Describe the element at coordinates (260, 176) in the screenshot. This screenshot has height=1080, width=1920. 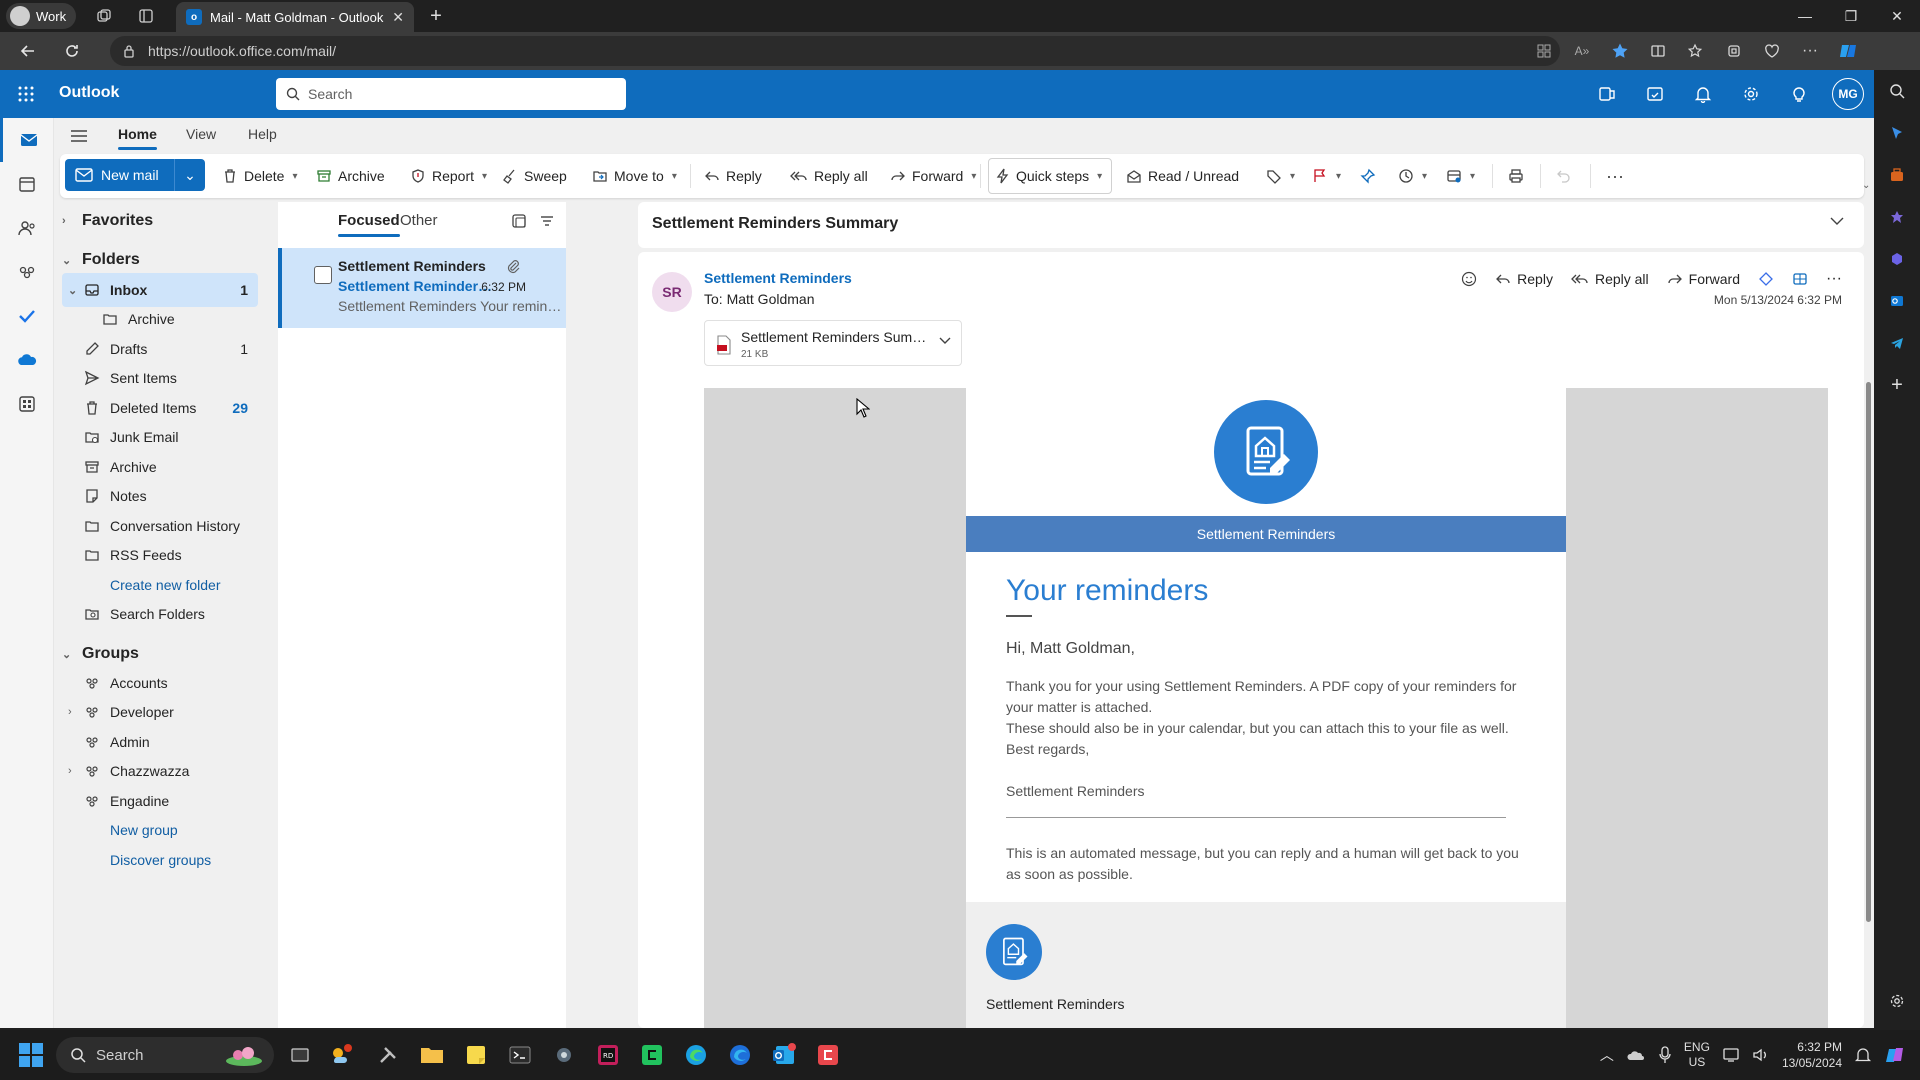
I see `delete-button: Delete ▾` at that location.